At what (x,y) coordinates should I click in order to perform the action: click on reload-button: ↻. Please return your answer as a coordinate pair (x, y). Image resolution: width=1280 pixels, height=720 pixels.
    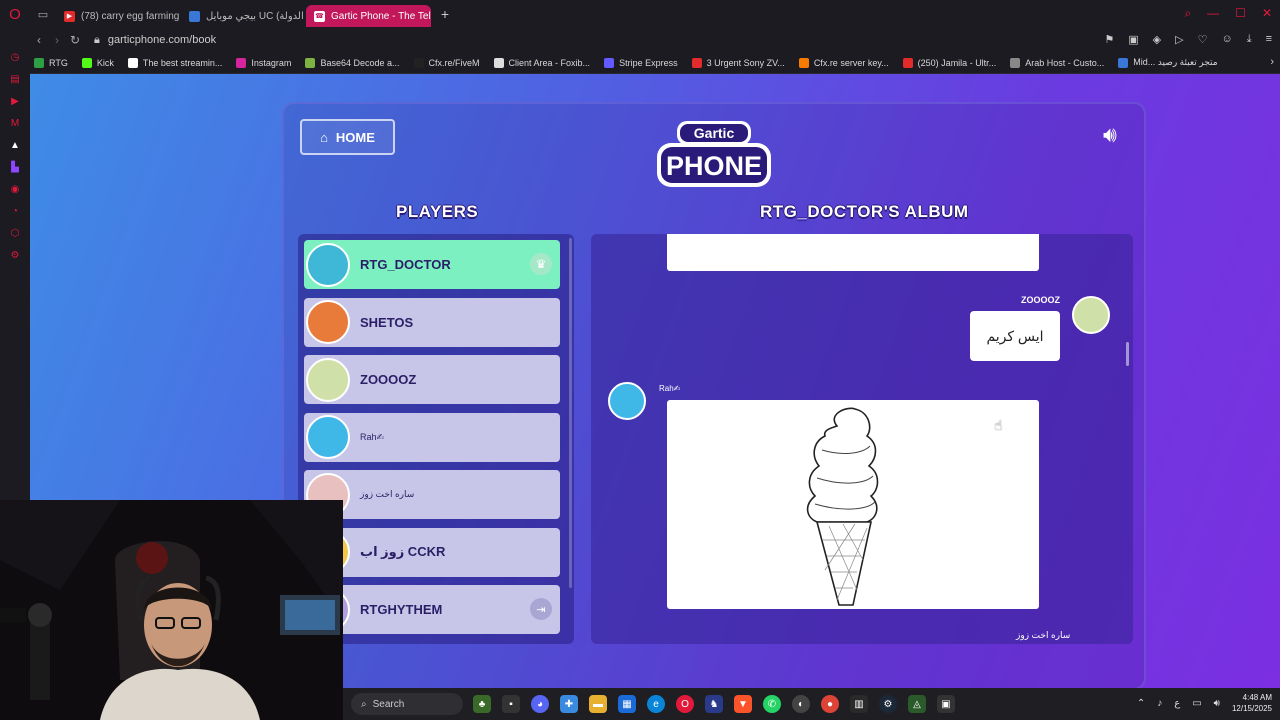
    Looking at the image, I should click on (75, 40).